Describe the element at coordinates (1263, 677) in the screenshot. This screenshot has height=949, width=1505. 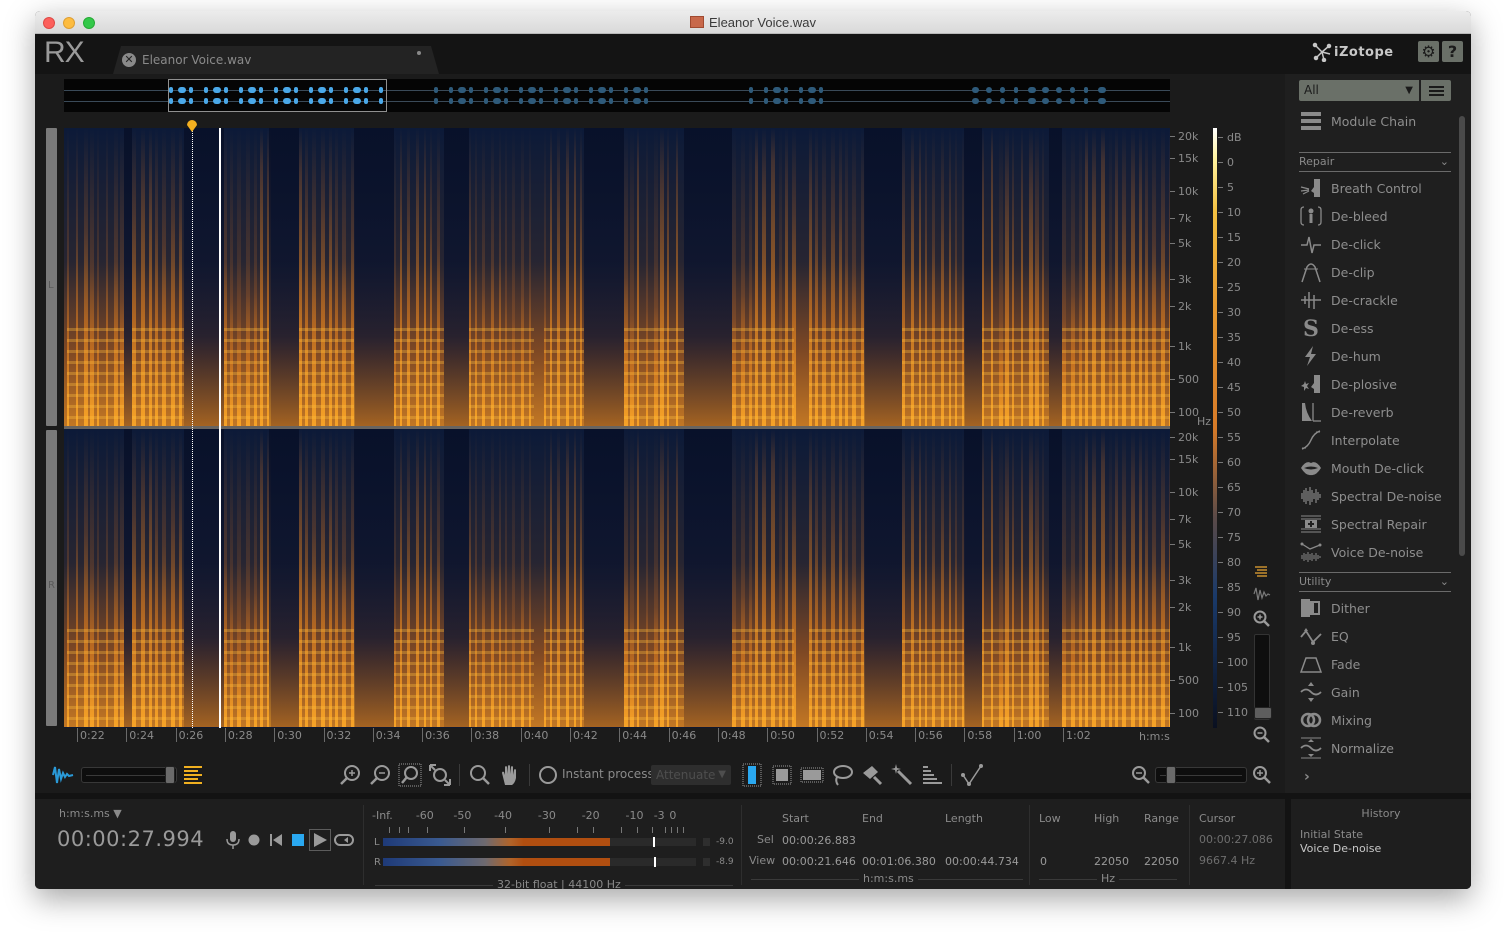
I see `vertical-zoom-slider` at that location.